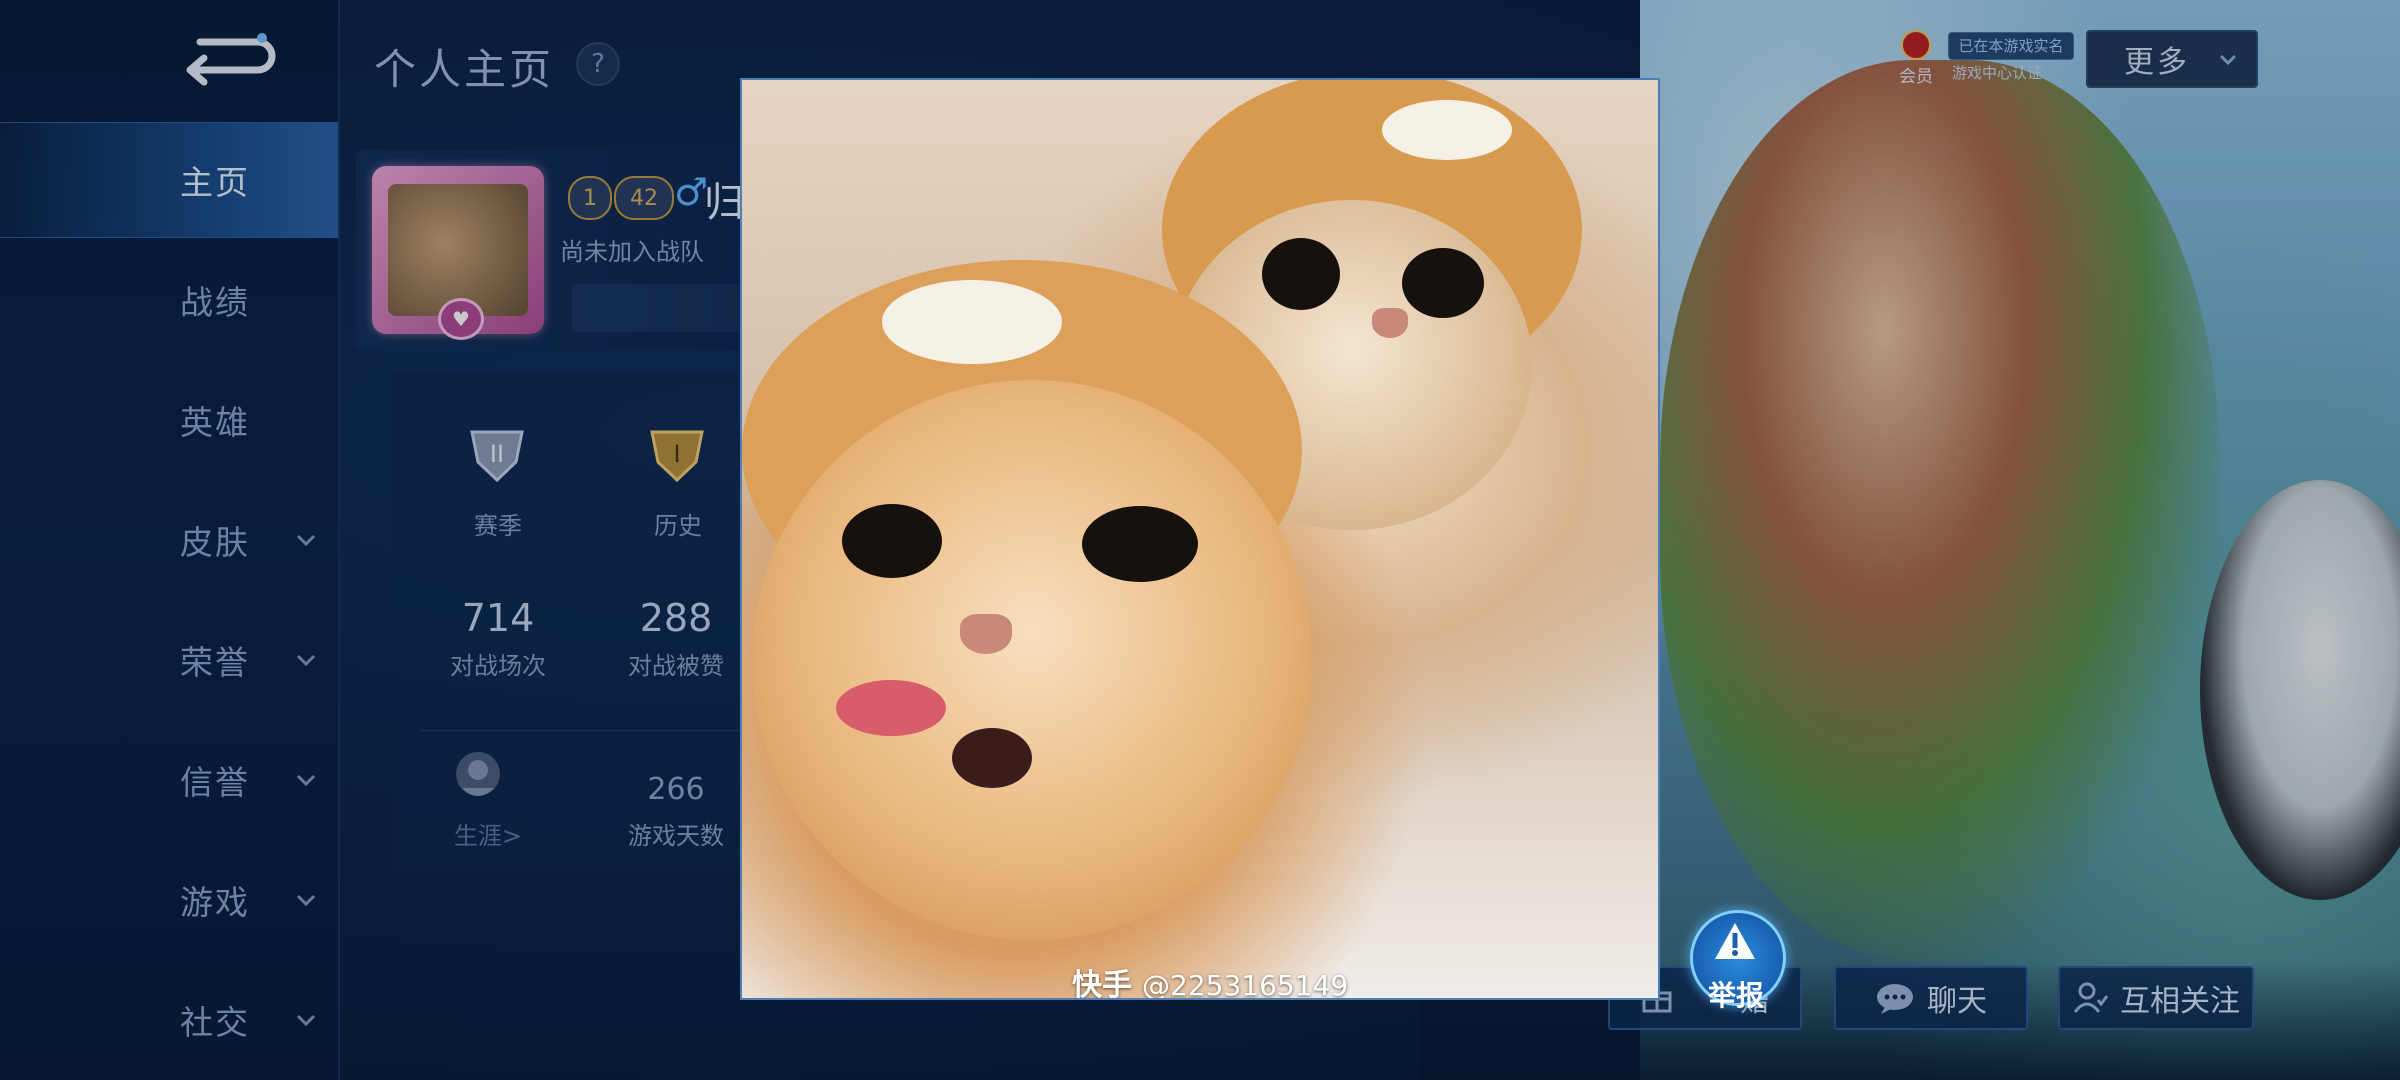 The image size is (2400, 1080). I want to click on watermark-id: @2253165149, so click(1245, 984).